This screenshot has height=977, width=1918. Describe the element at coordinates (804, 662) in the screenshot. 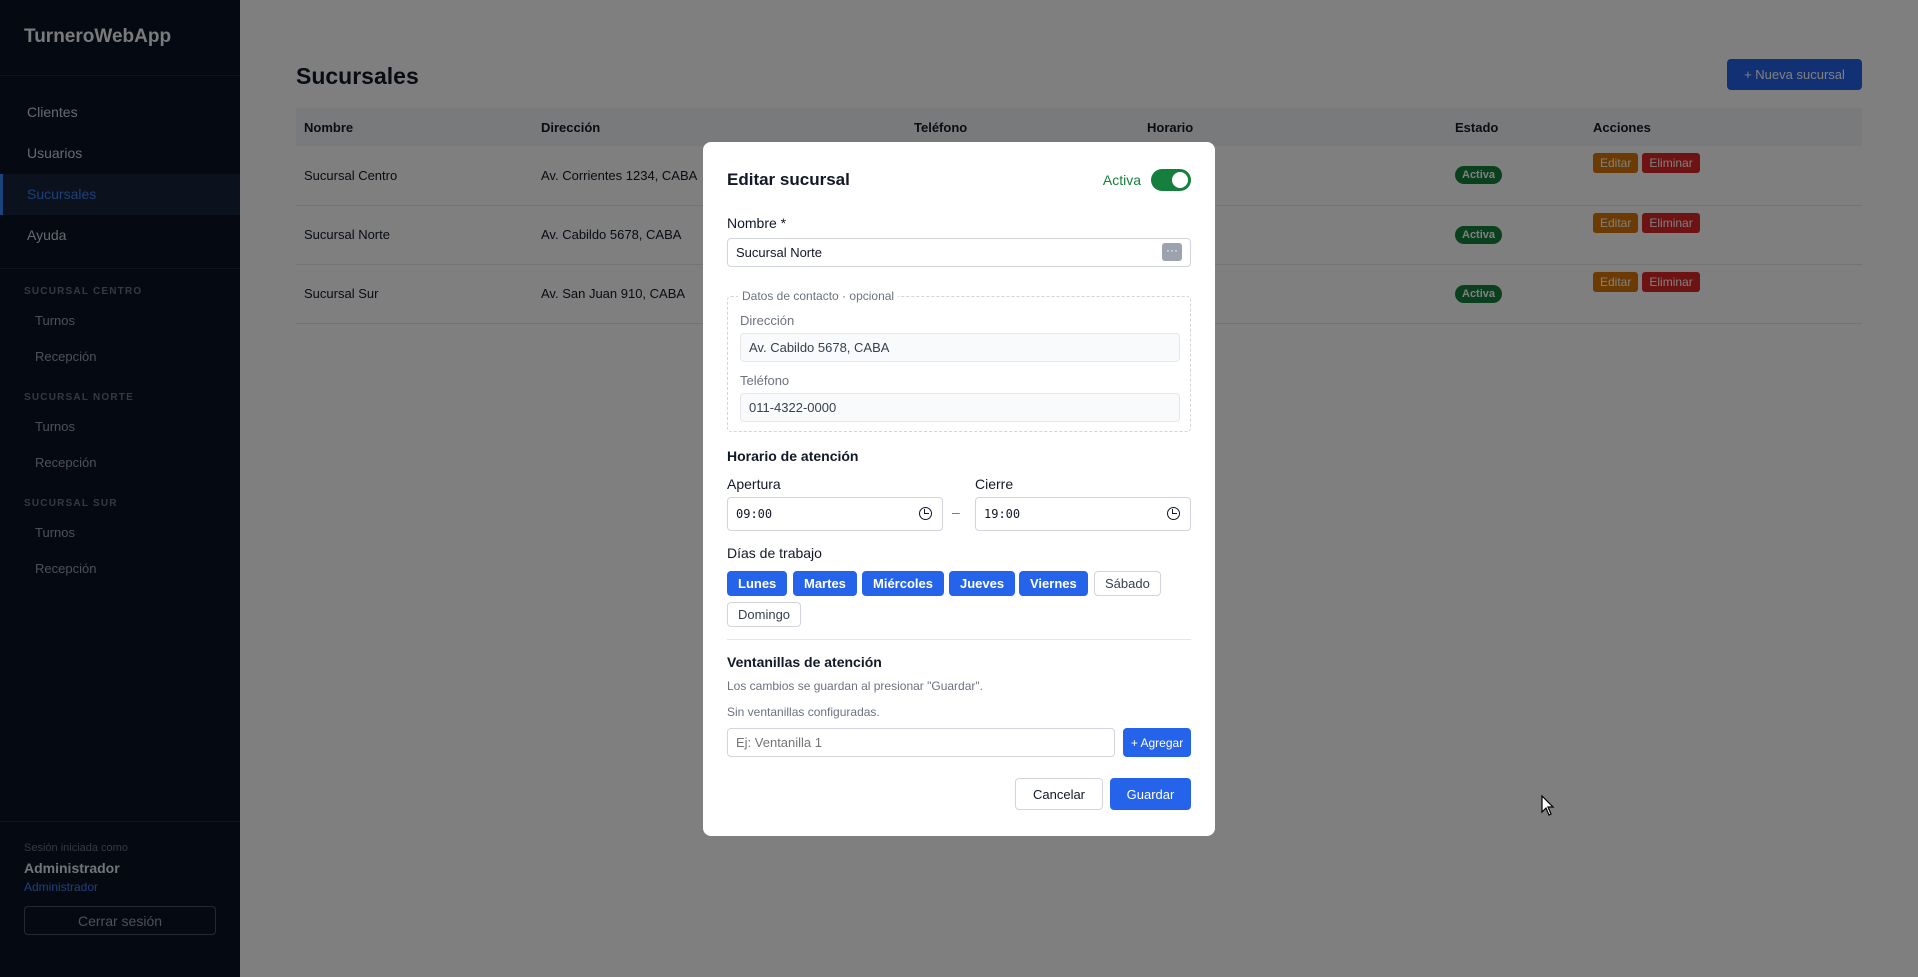

I see `windows-title: Ventanillas de atención` at that location.